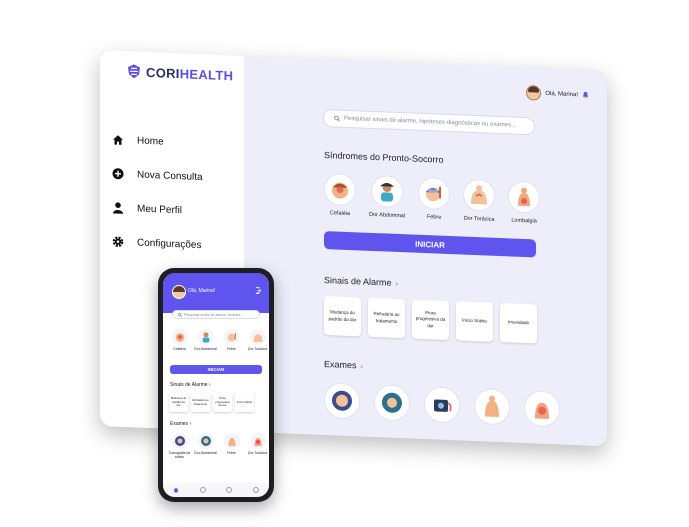 The width and height of the screenshot is (689, 527). What do you see at coordinates (200, 402) in the screenshot?
I see `phone-alarm-card: Refratária ao tratamento` at bounding box center [200, 402].